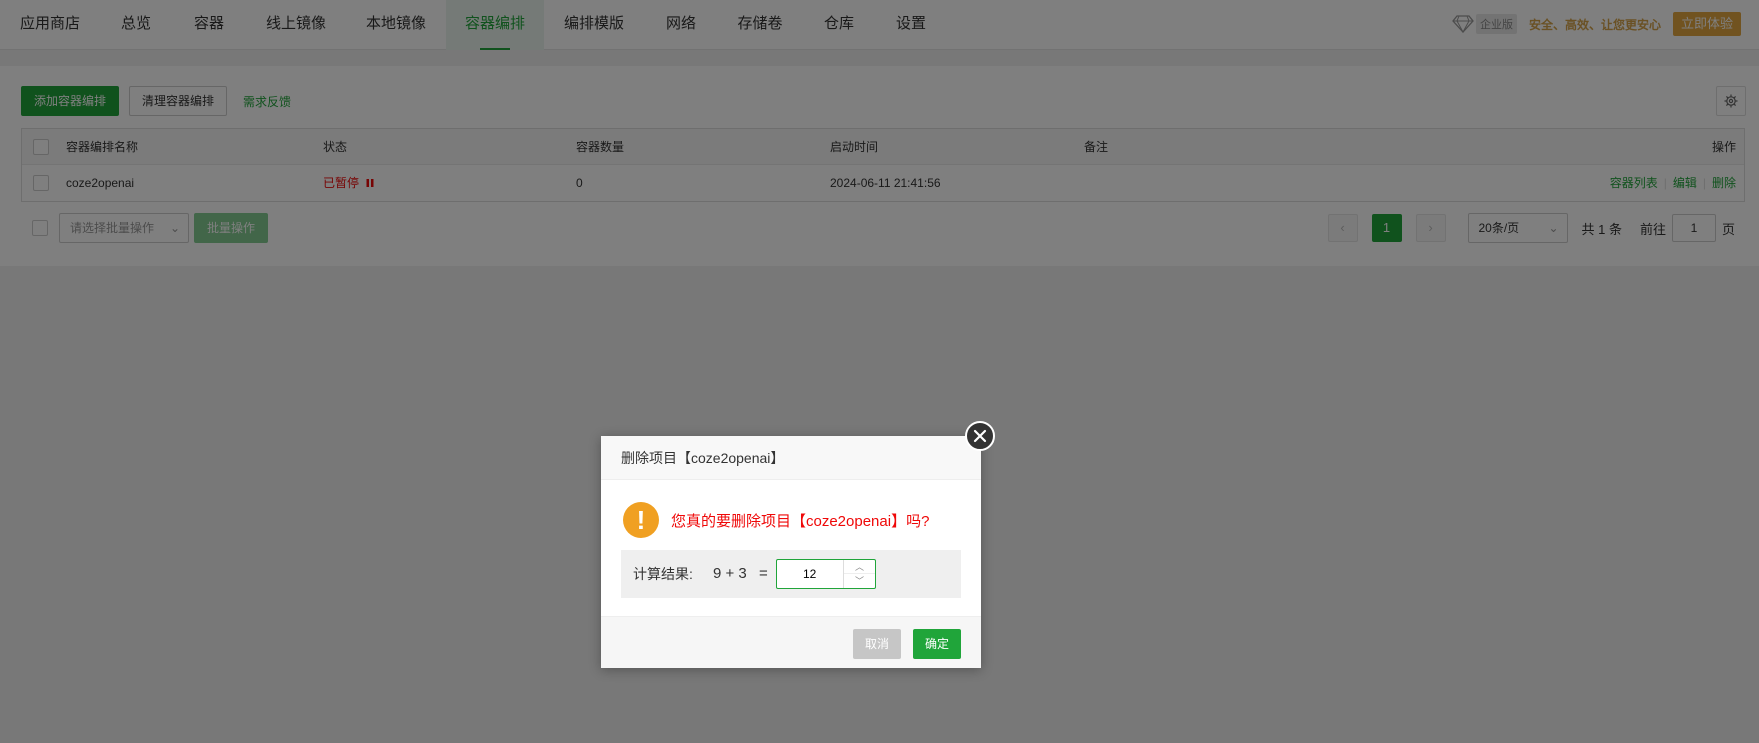 The image size is (1759, 743). I want to click on chevron-up-icon: ︿, so click(859, 567).